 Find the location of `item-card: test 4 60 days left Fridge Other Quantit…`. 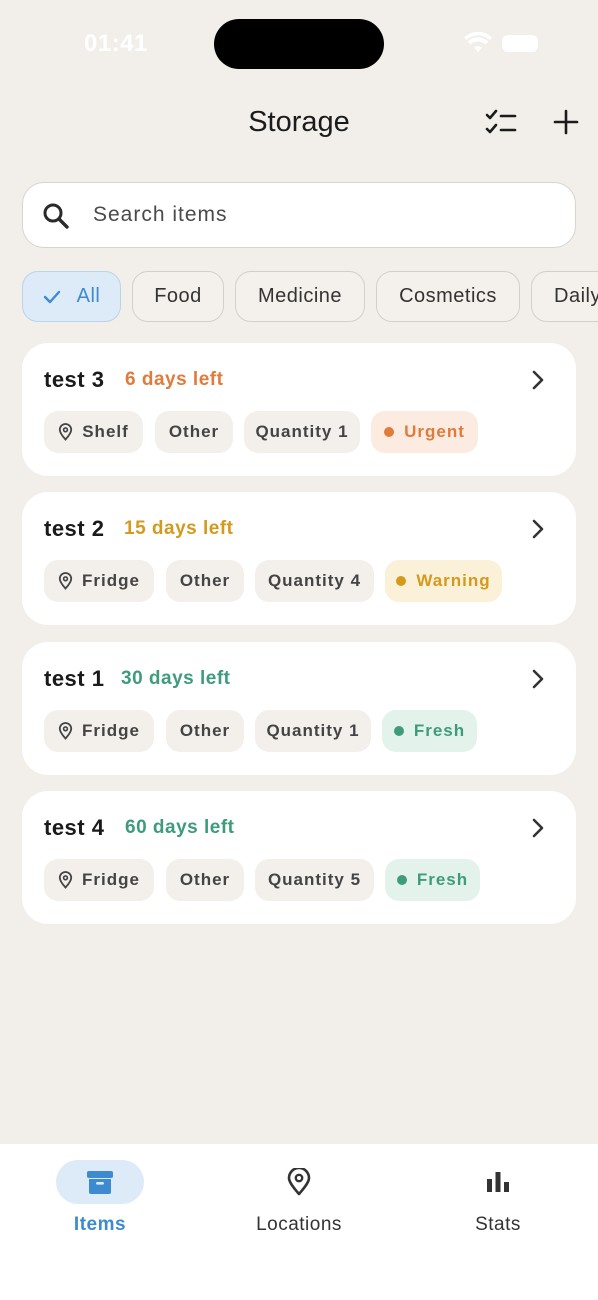

item-card: test 4 60 days left Fridge Other Quantit… is located at coordinates (299, 857).